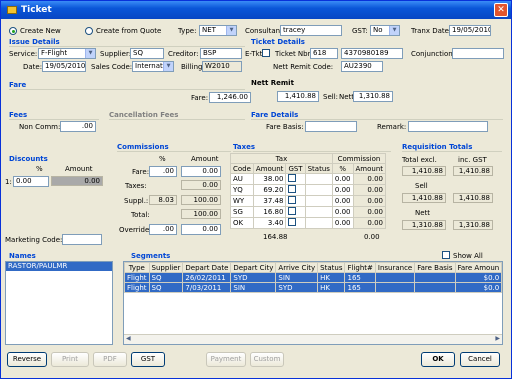 This screenshot has width=512, height=379. Describe the element at coordinates (34, 42) in the screenshot. I see `issue-details-heading: Issue Details` at that location.